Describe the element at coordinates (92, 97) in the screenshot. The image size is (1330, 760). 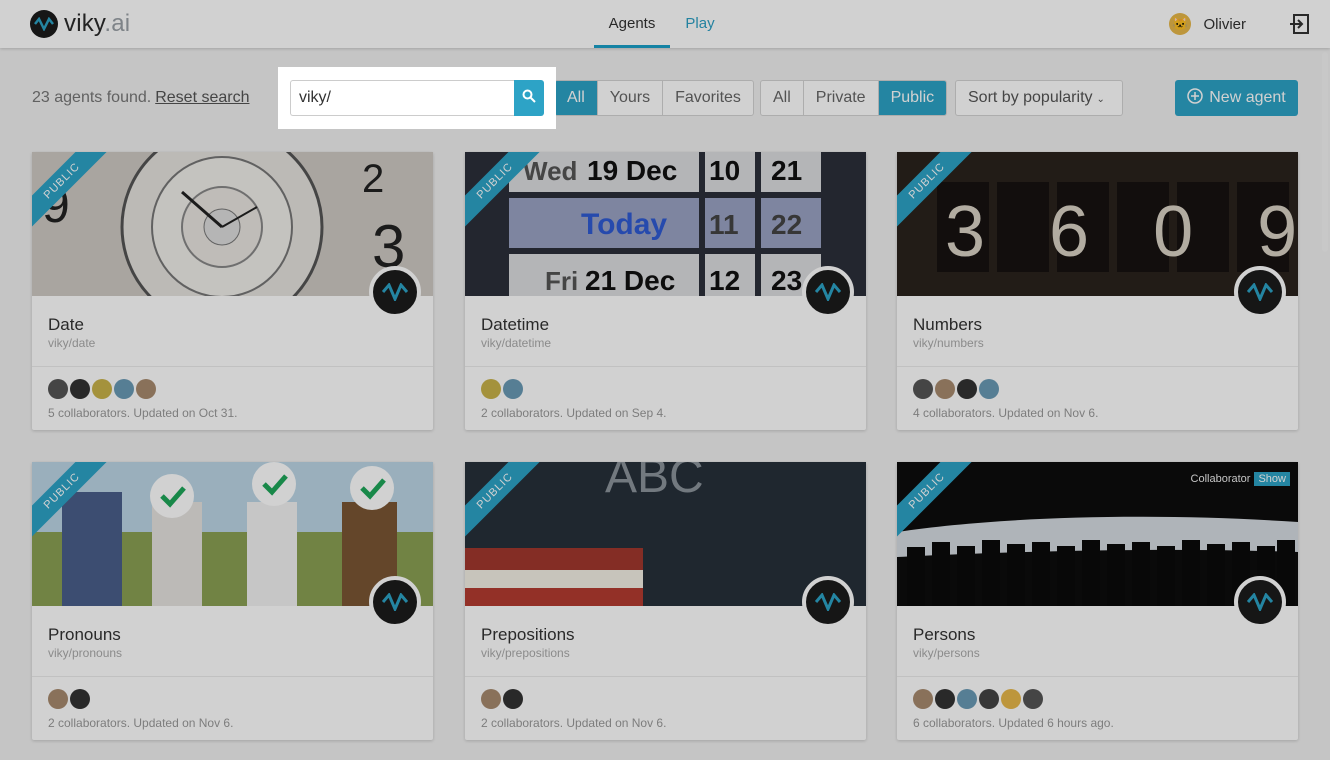
I see `result-count-text: 23 agents found.` at that location.